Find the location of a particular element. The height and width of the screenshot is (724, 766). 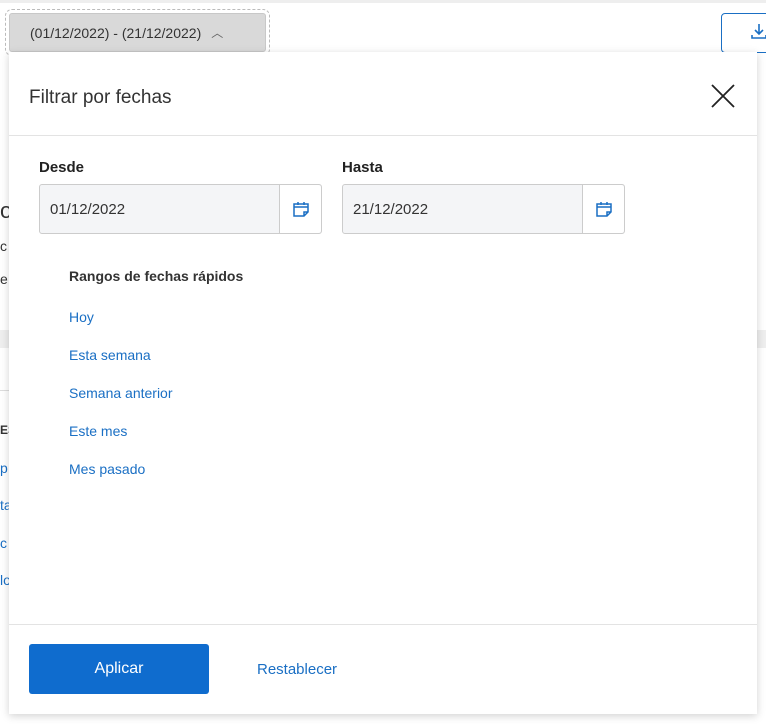

download-icon is located at coordinates (758, 31).